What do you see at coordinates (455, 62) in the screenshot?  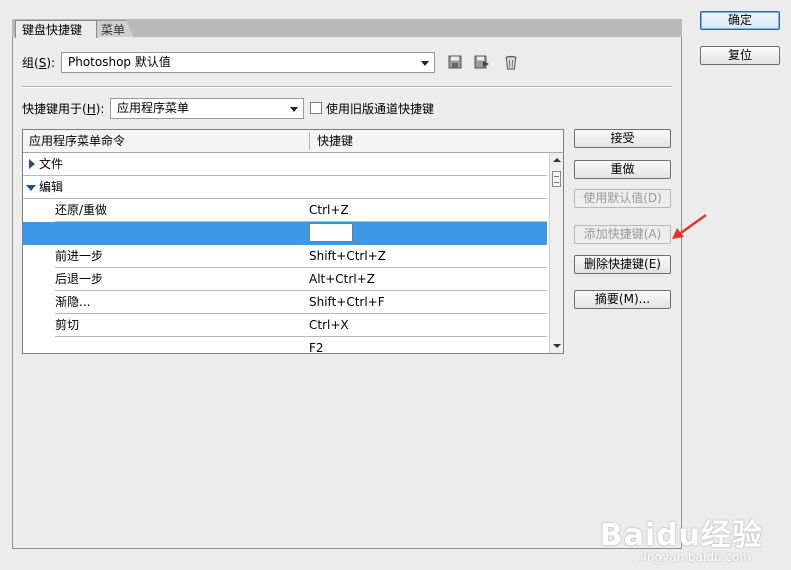 I see `save-icon` at bounding box center [455, 62].